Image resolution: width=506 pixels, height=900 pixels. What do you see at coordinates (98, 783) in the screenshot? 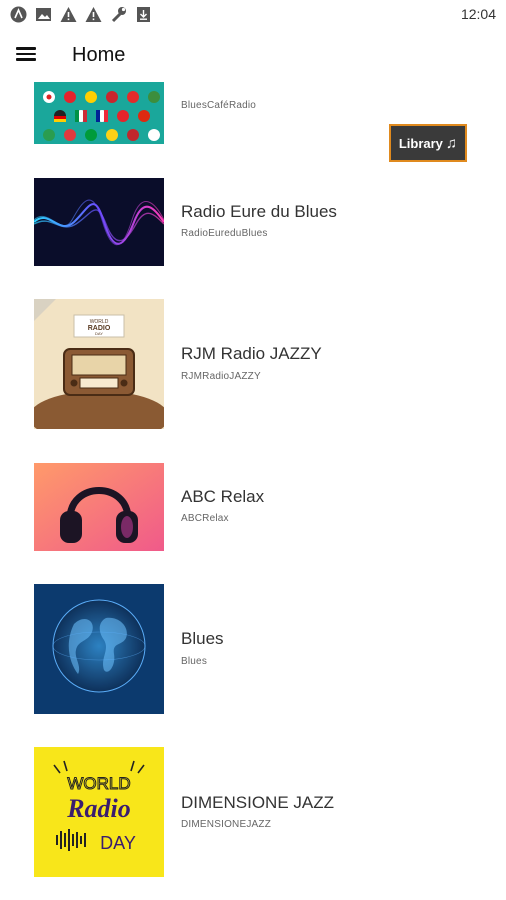
I see `artwork-text: WORLD` at bounding box center [98, 783].